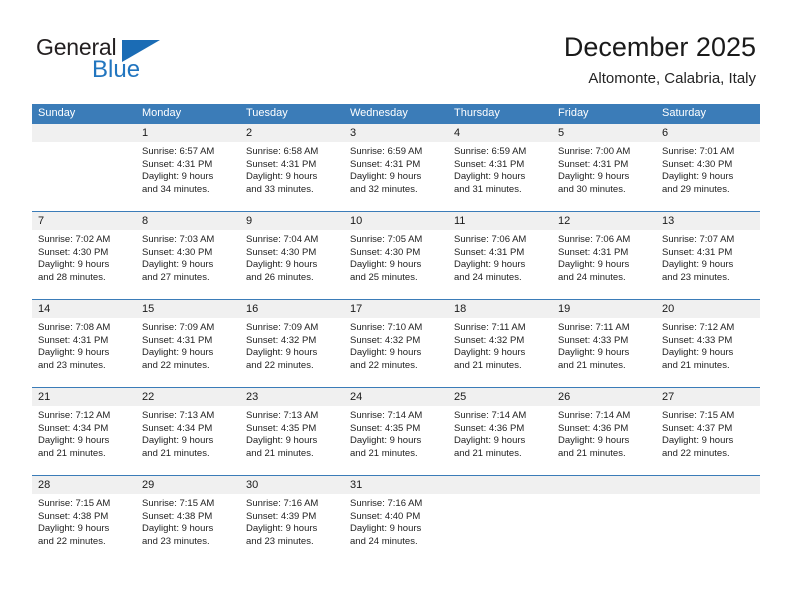 The height and width of the screenshot is (612, 792). Describe the element at coordinates (604, 397) in the screenshot. I see `day-number: 26` at that location.